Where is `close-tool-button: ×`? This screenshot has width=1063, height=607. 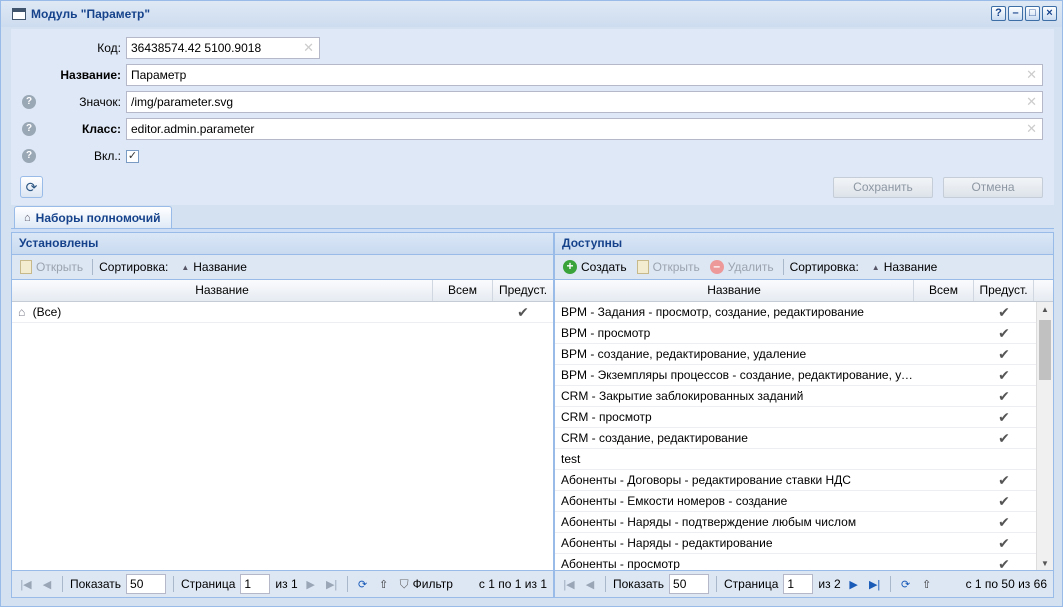 close-tool-button: × is located at coordinates (1049, 13).